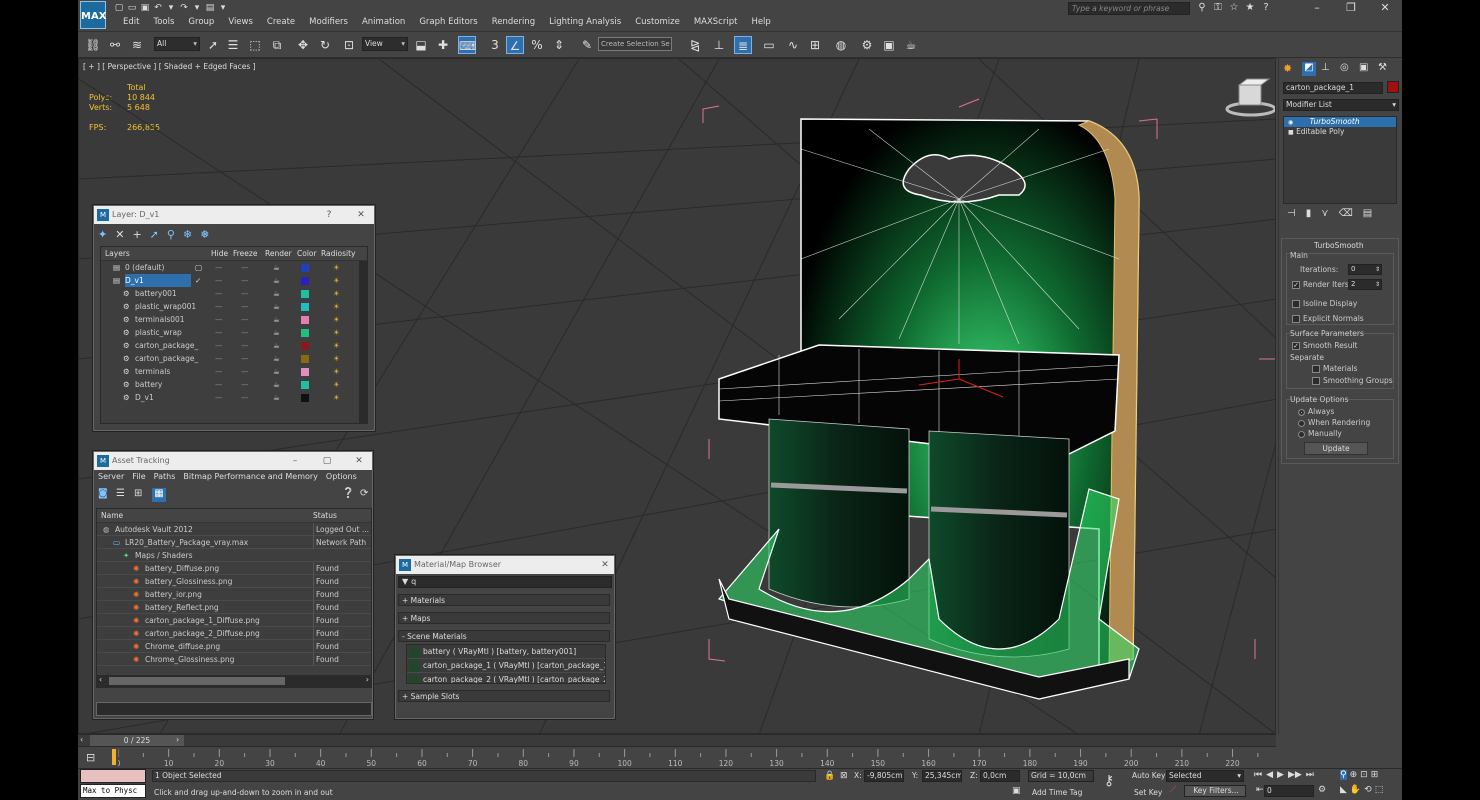 This screenshot has width=1480, height=800. What do you see at coordinates (716, 22) in the screenshot?
I see `menu-maxscript: MAXScript` at bounding box center [716, 22].